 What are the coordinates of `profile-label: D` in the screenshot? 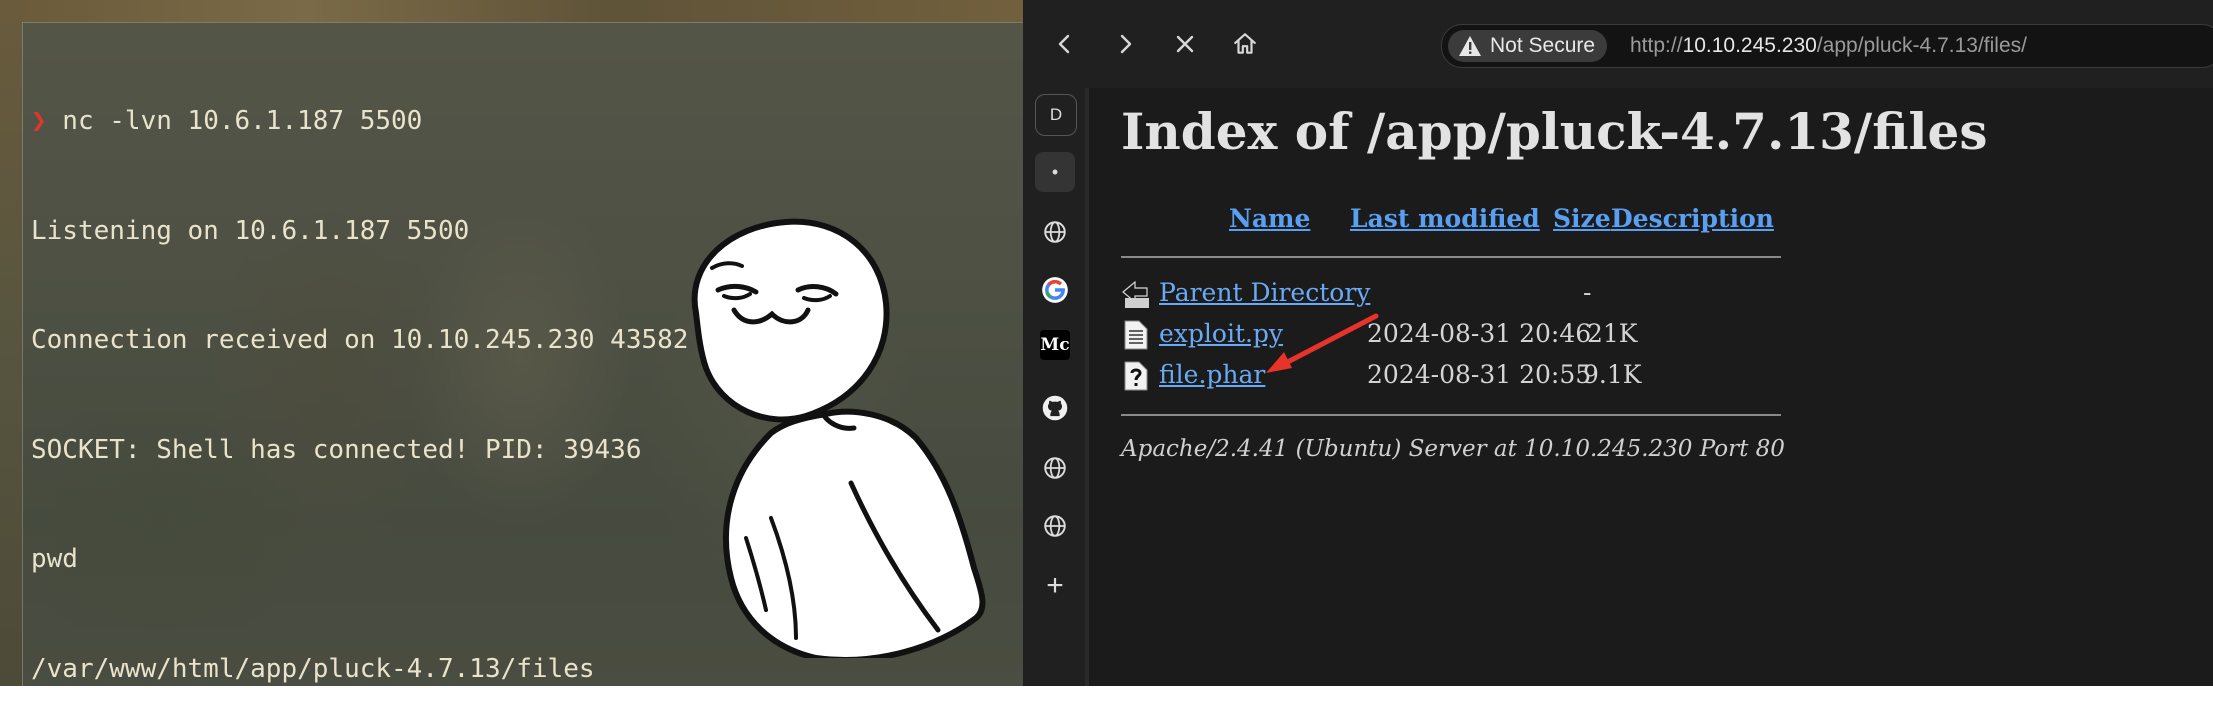 It's located at (1056, 114).